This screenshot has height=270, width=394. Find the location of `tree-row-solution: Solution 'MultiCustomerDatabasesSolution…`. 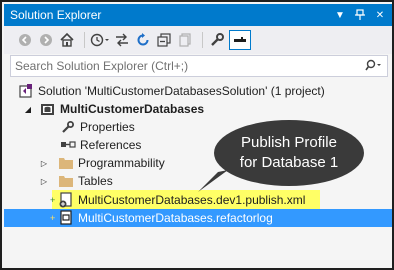

tree-row-solution: Solution 'MultiCustomerDatabasesSolution… is located at coordinates (198, 91).